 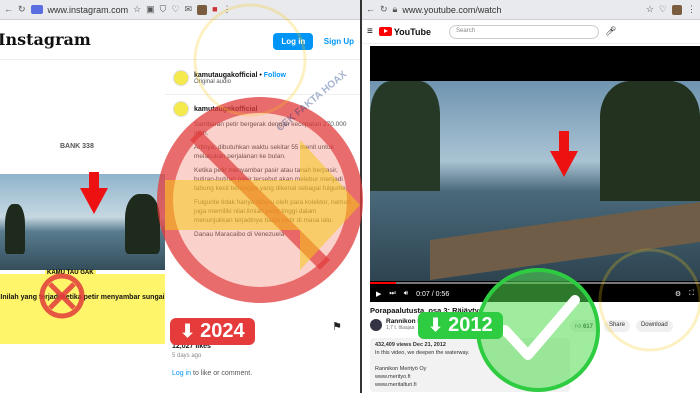 I want to click on login-link: Log in, so click(x=181, y=373).